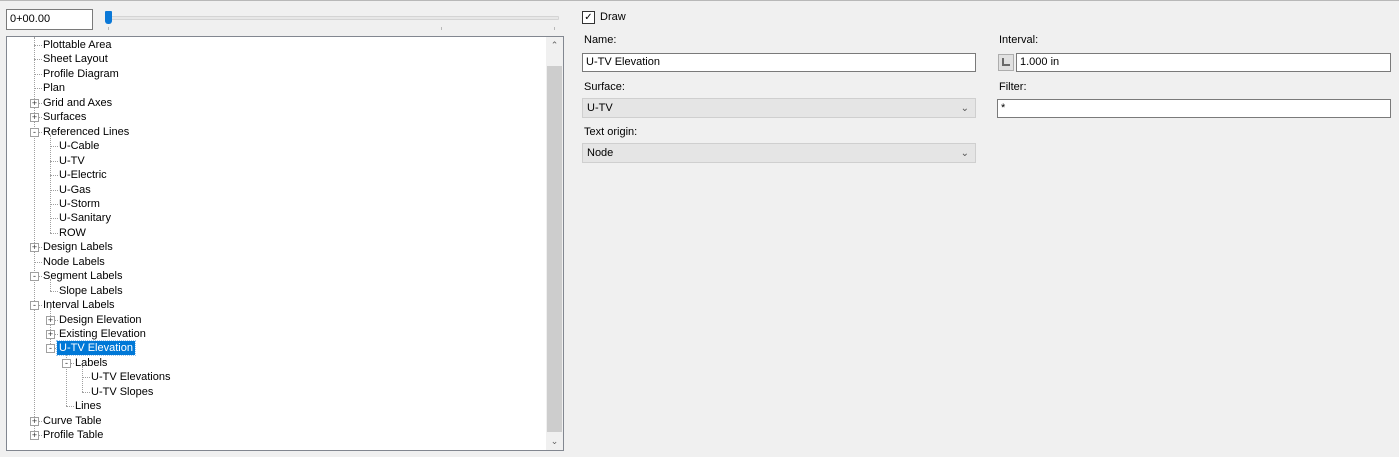 The image size is (1399, 457). I want to click on tree-item: Segment Labels, so click(83, 276).